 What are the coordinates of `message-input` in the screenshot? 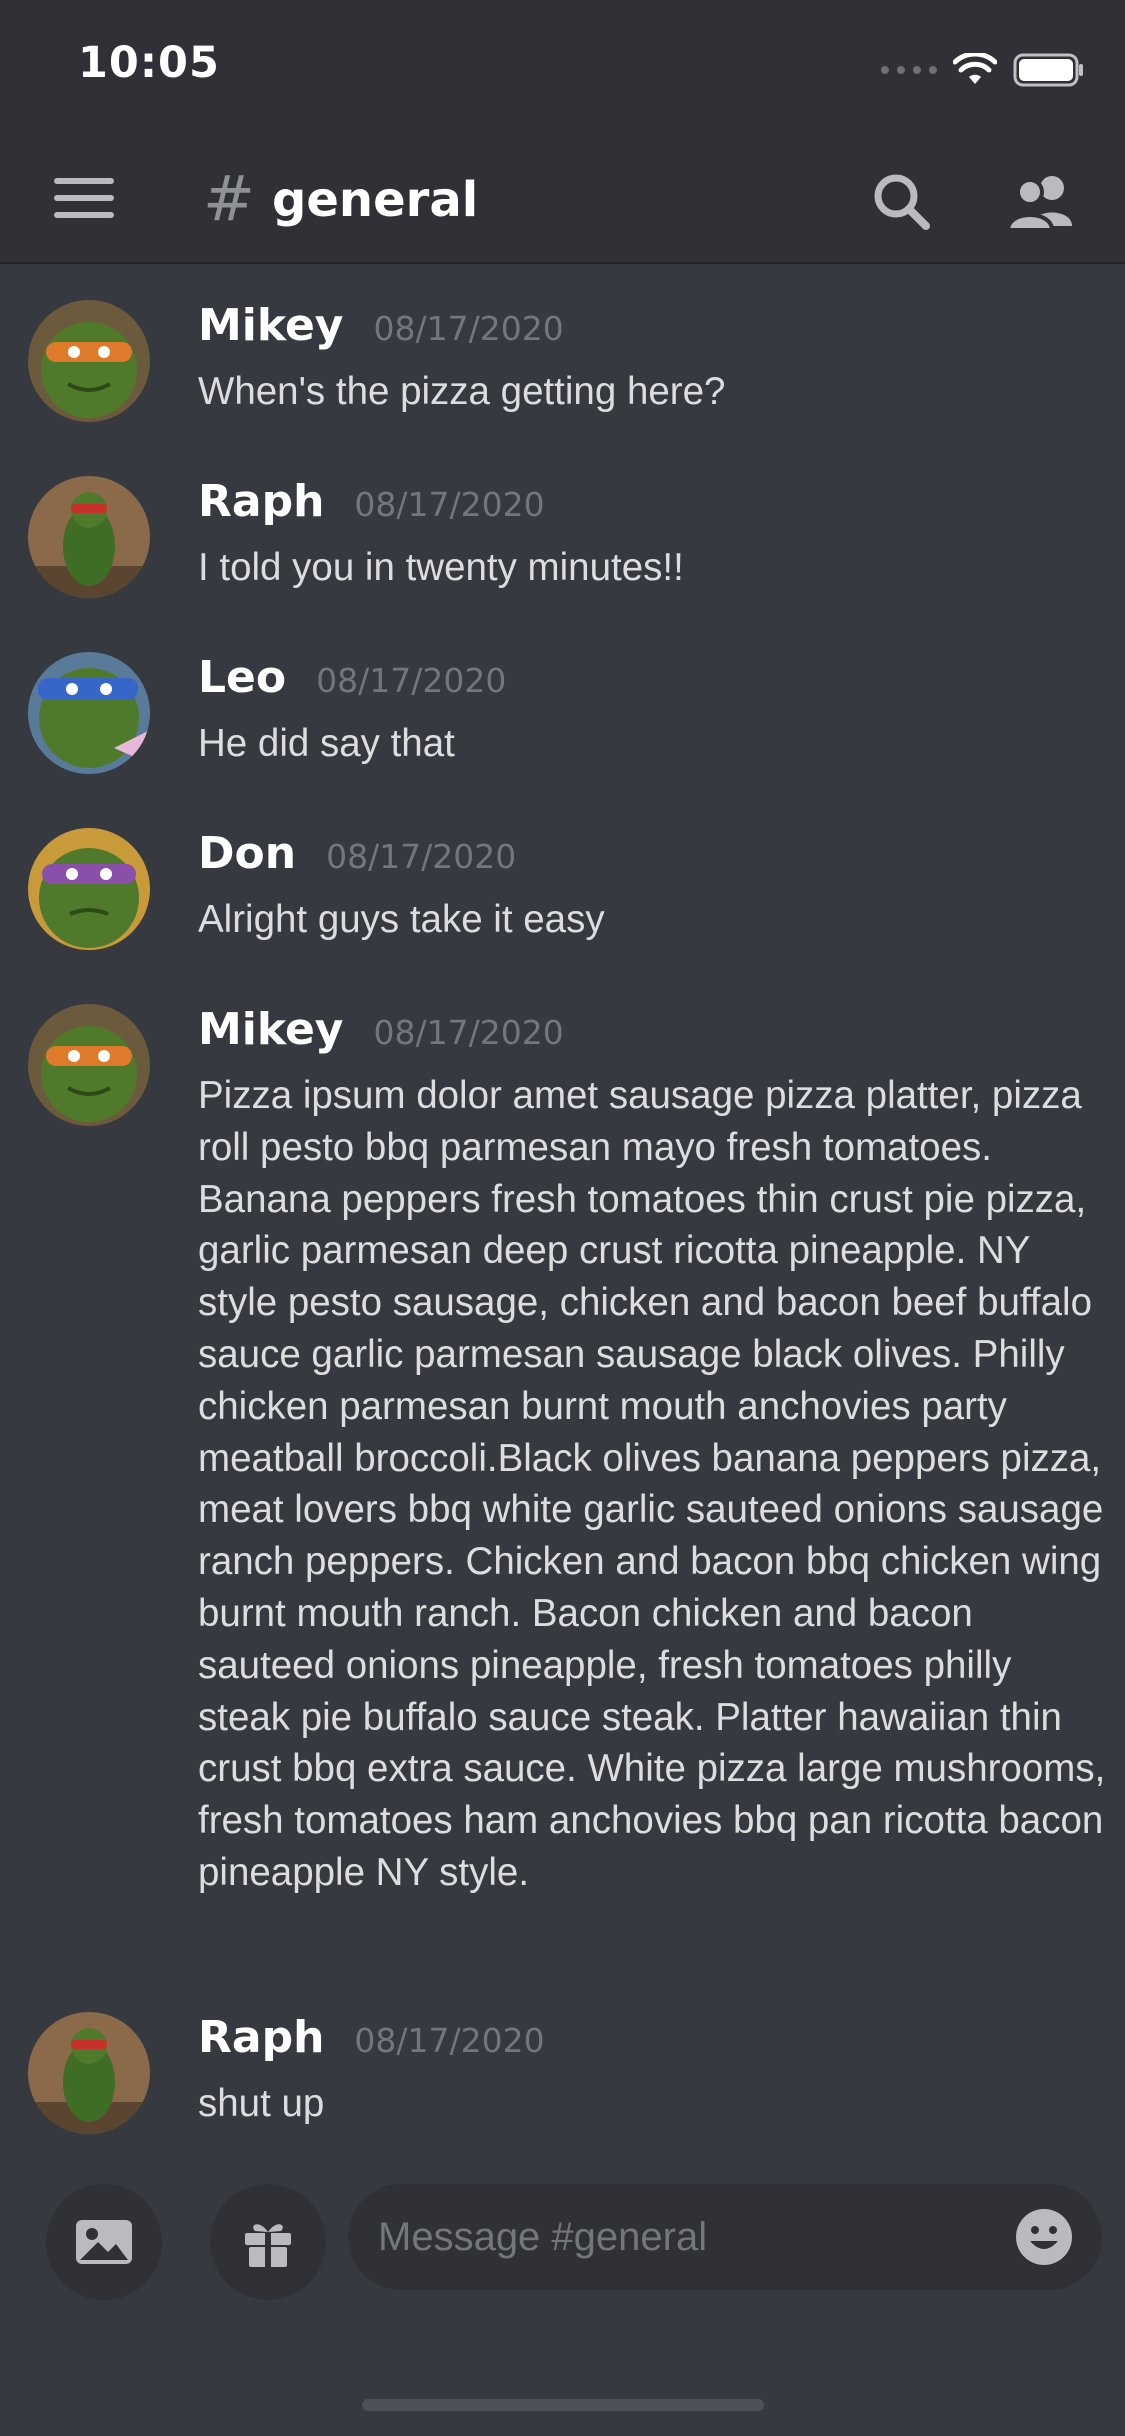 It's located at (688, 2237).